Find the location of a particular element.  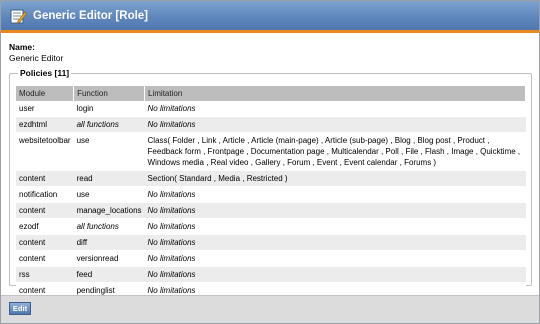

table-row: ezodf all functions No limitations is located at coordinates (271, 226).